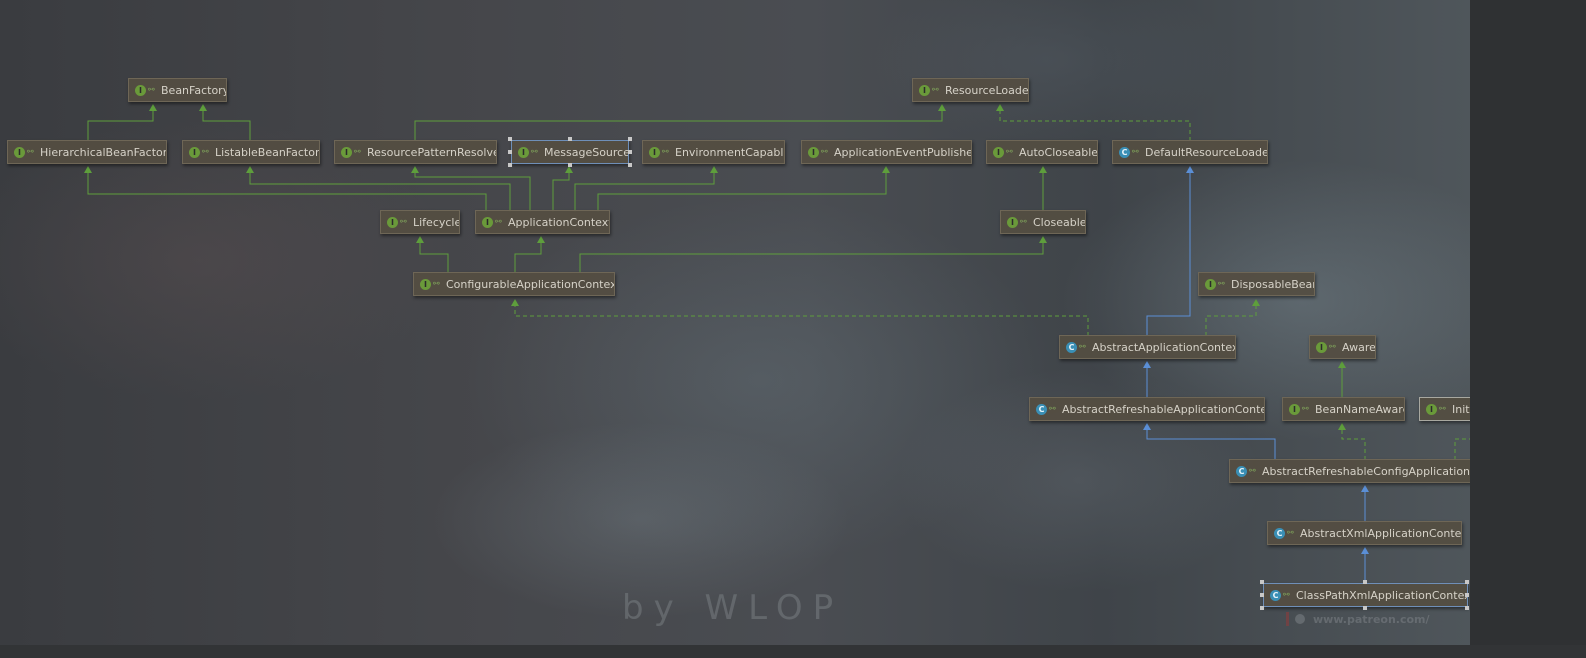 Image resolution: width=1586 pixels, height=658 pixels. Describe the element at coordinates (1273, 284) in the screenshot. I see `node-label: DisposableBean` at that location.